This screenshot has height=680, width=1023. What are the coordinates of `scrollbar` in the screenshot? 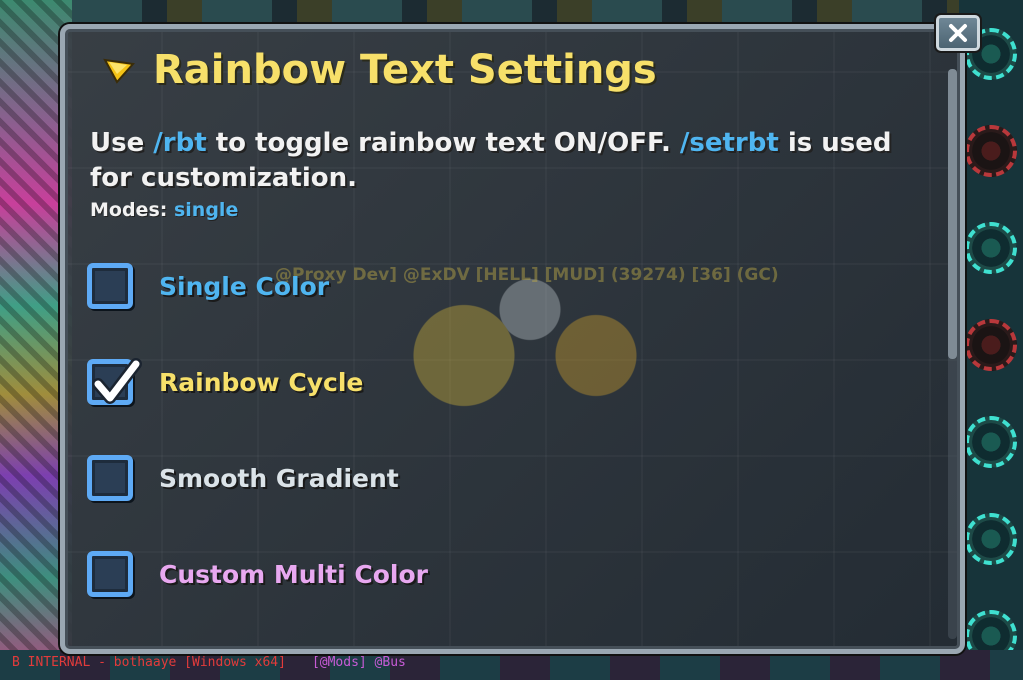 It's located at (952, 354).